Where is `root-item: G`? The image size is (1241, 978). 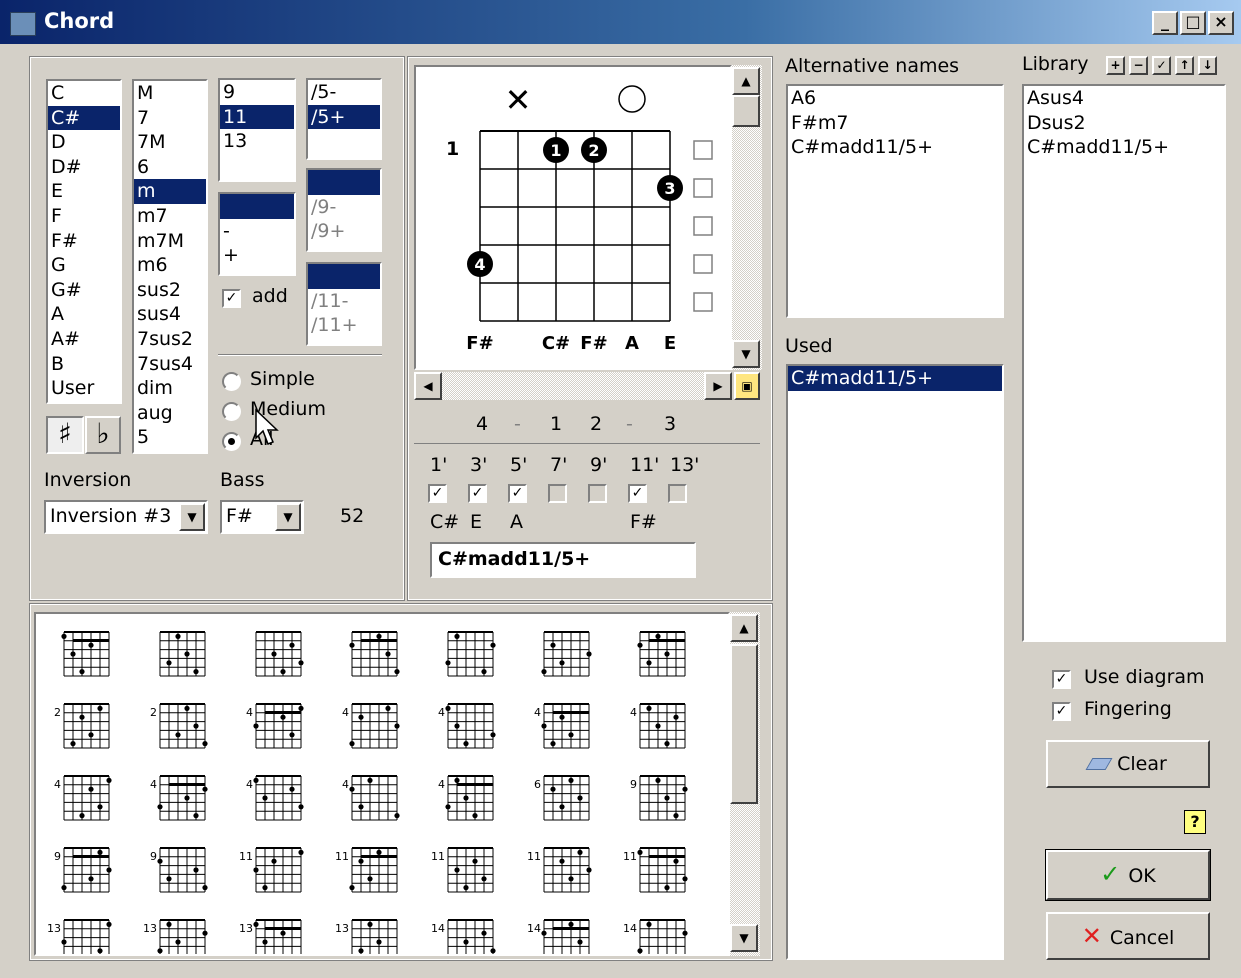
root-item: G is located at coordinates (84, 265).